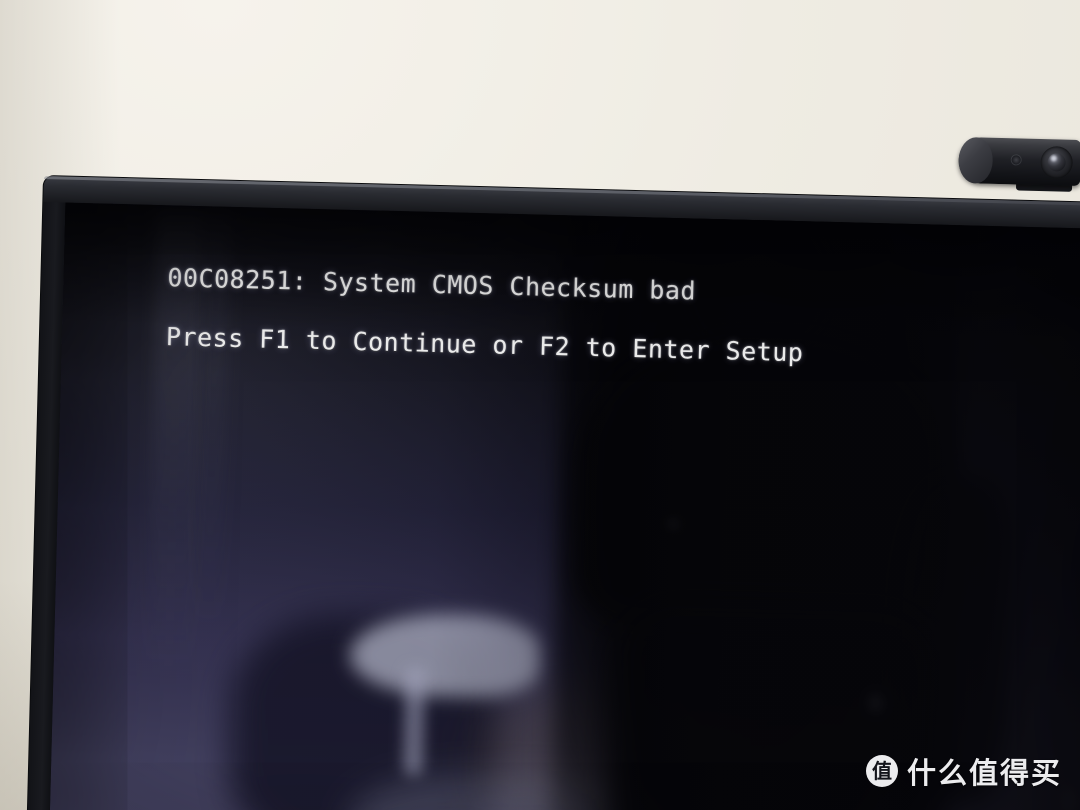  I want to click on watermark-badge-icon: 值, so click(881, 771).